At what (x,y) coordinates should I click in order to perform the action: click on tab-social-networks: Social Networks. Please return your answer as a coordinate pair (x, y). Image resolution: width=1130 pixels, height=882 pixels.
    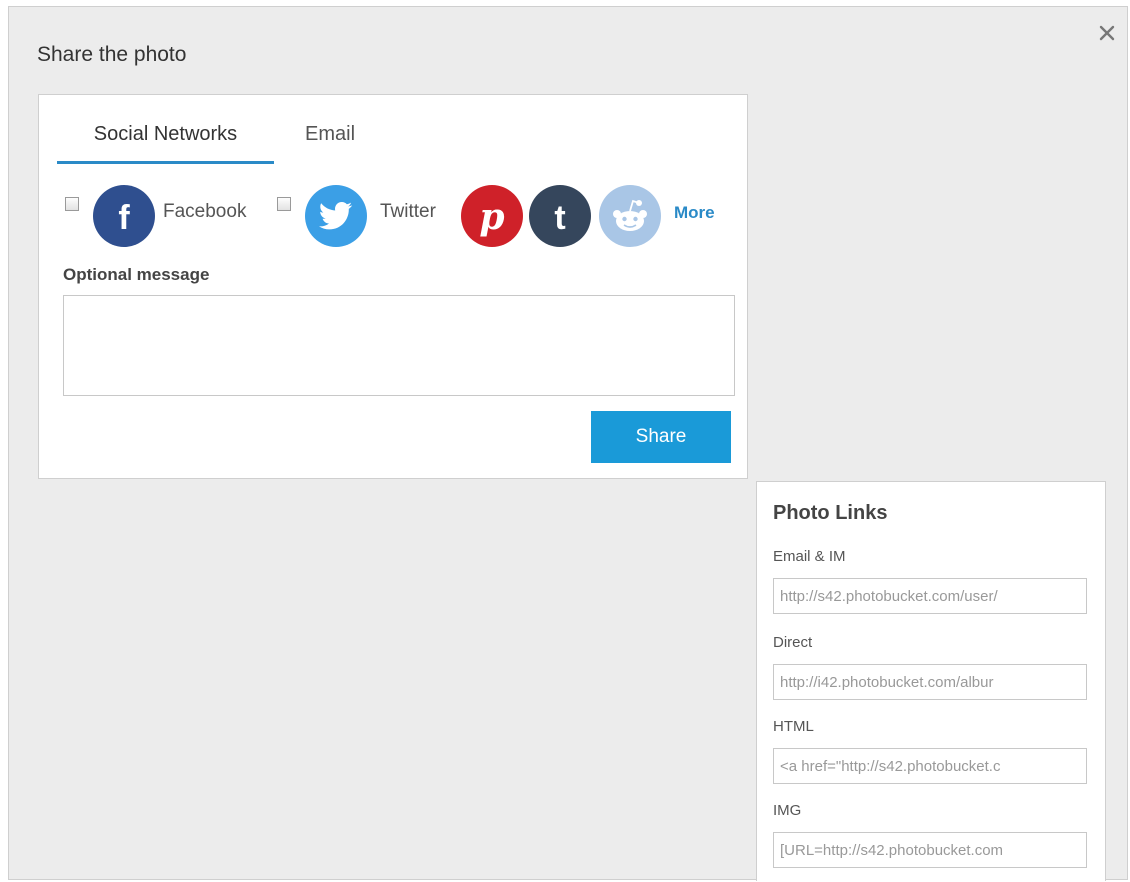
    Looking at the image, I should click on (165, 139).